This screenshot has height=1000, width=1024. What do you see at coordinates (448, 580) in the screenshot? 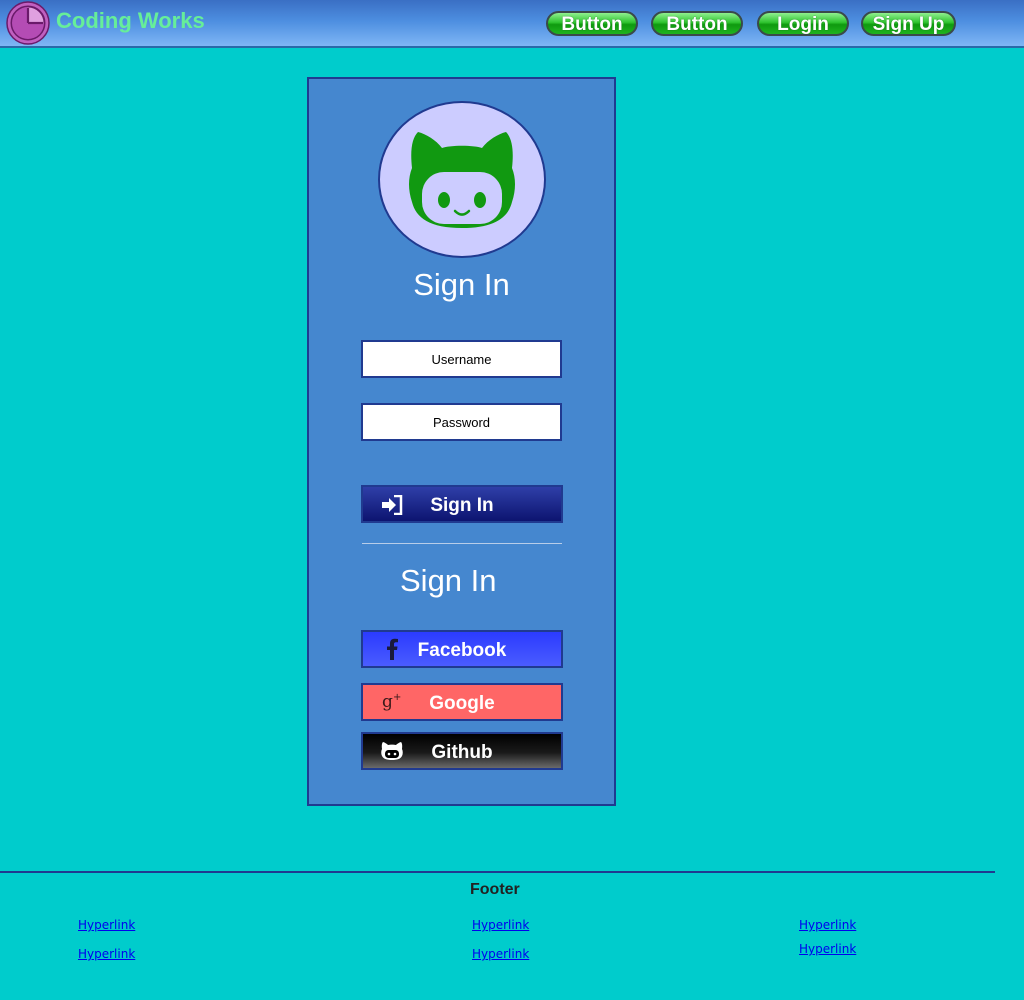
I see `social-sign-in-heading: Sign In` at bounding box center [448, 580].